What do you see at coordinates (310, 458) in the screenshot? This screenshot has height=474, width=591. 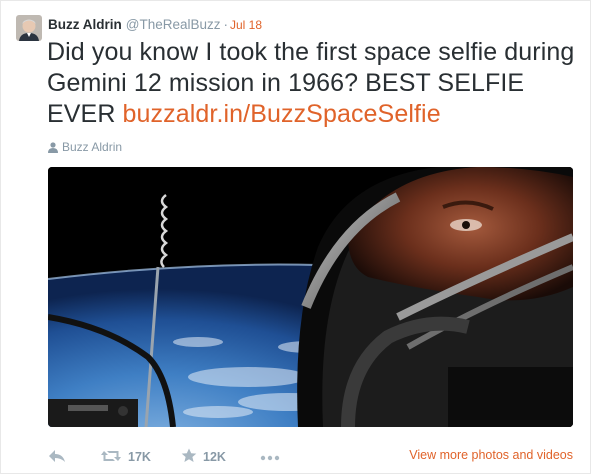 I see `tweet-actions: 17K 12K View more photos and videos` at bounding box center [310, 458].